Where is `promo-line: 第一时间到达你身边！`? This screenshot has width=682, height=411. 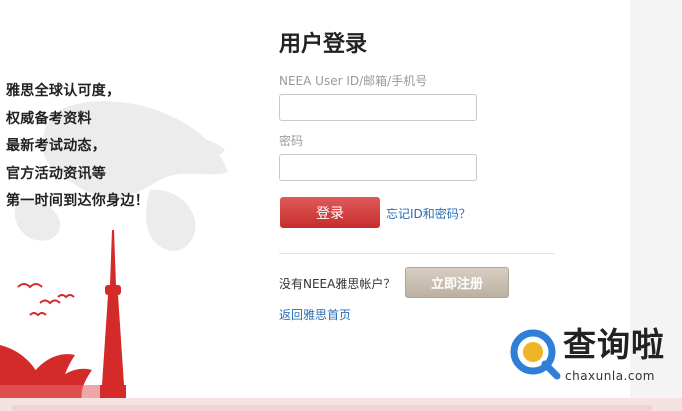 promo-line: 第一时间到达你身边！ is located at coordinates (77, 201).